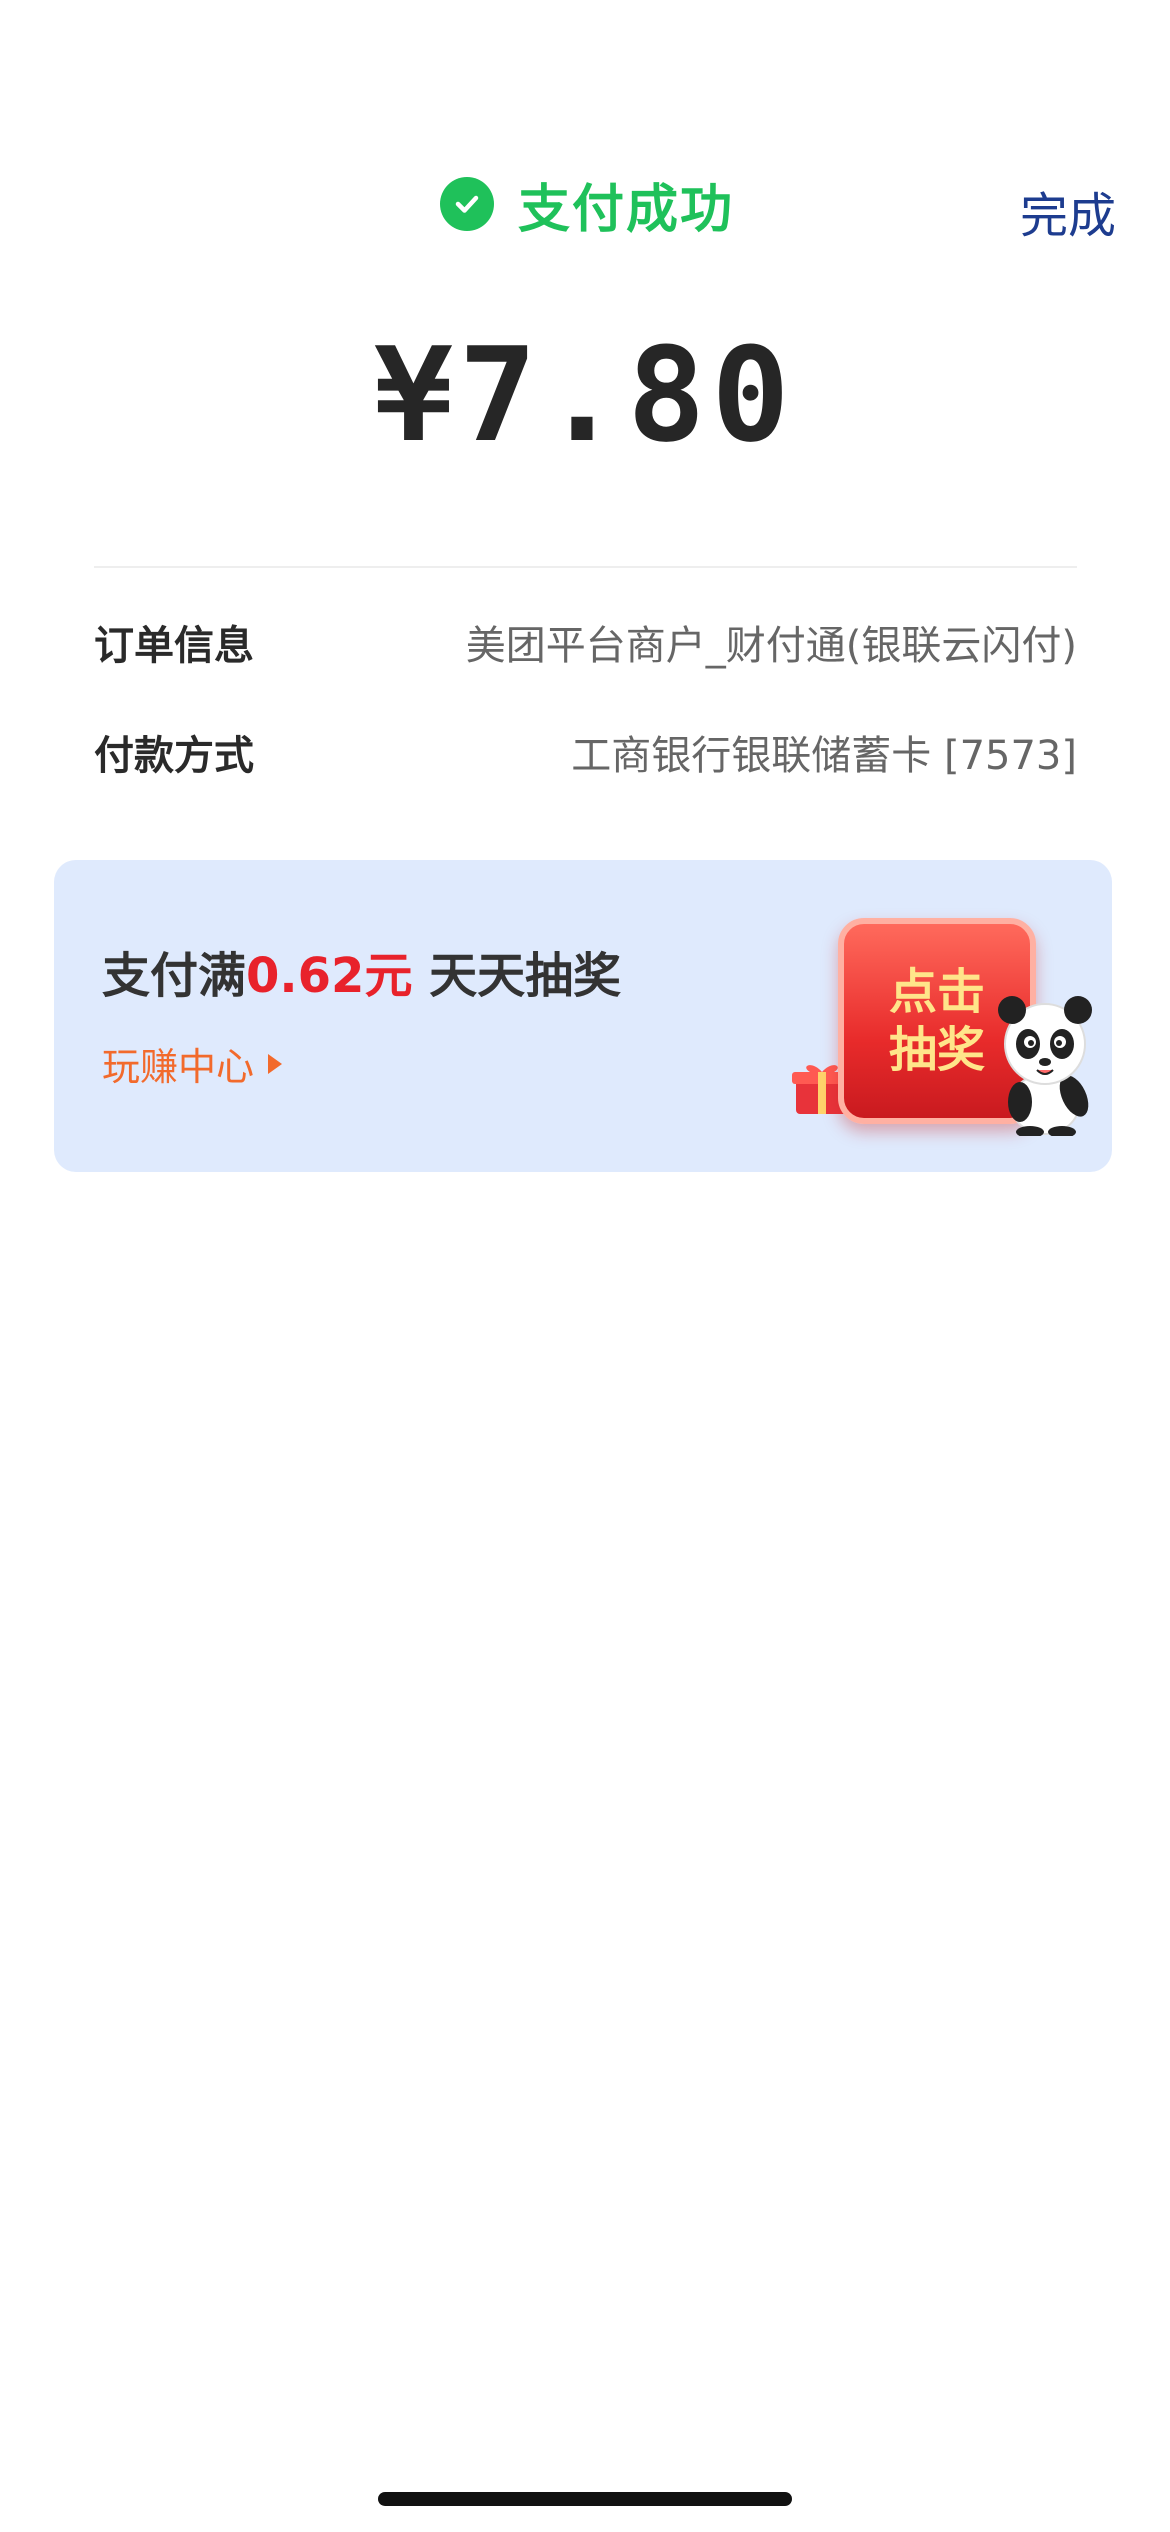 The image size is (1170, 2532). I want to click on check-circle-icon, so click(467, 204).